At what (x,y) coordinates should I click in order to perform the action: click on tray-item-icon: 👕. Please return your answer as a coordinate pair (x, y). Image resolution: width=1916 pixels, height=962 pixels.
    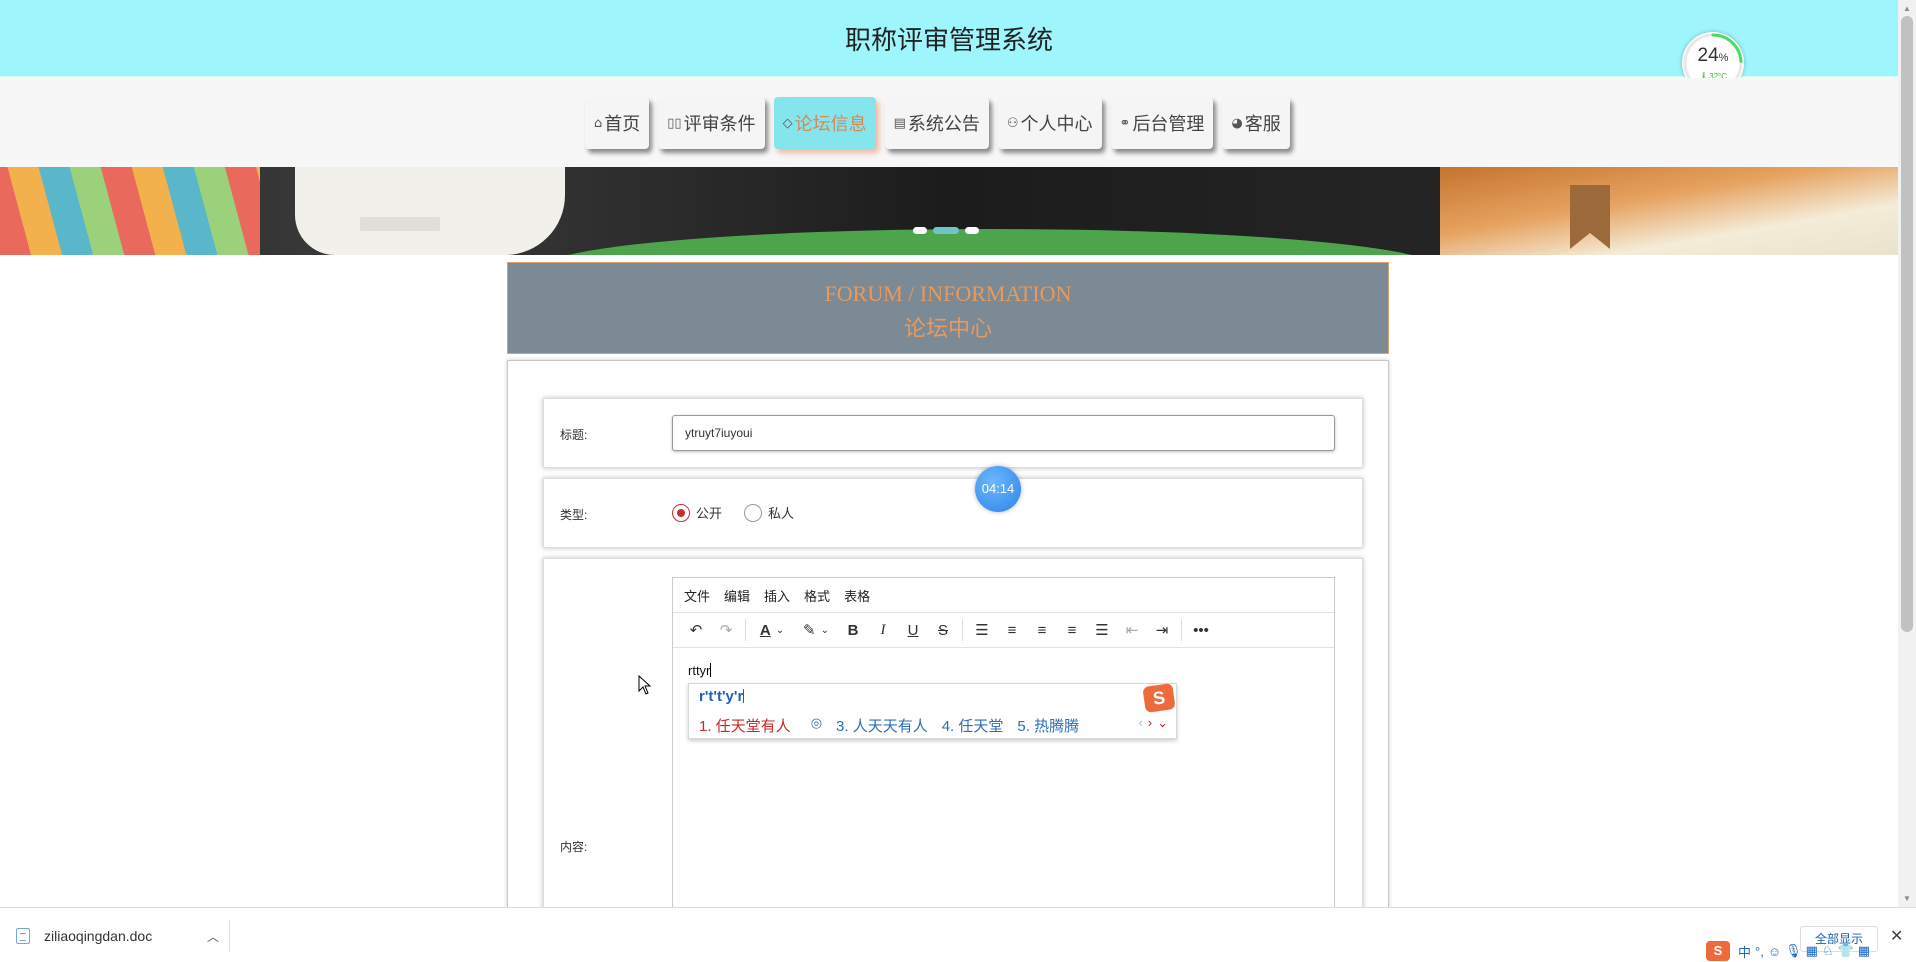
    Looking at the image, I should click on (1846, 951).